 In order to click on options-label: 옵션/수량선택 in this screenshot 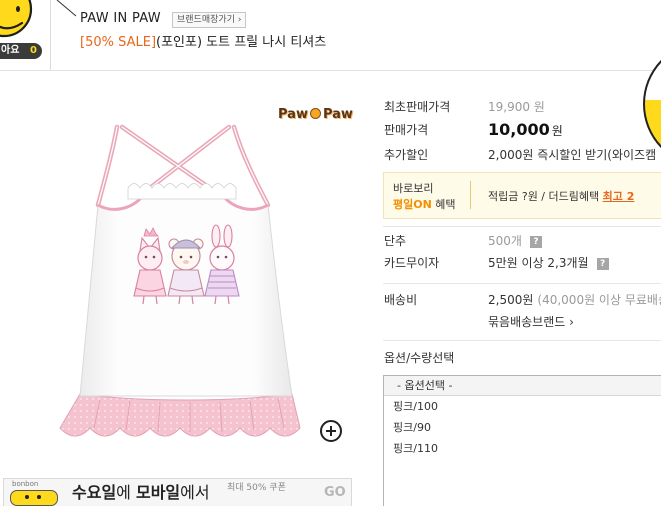, I will do `click(419, 358)`.